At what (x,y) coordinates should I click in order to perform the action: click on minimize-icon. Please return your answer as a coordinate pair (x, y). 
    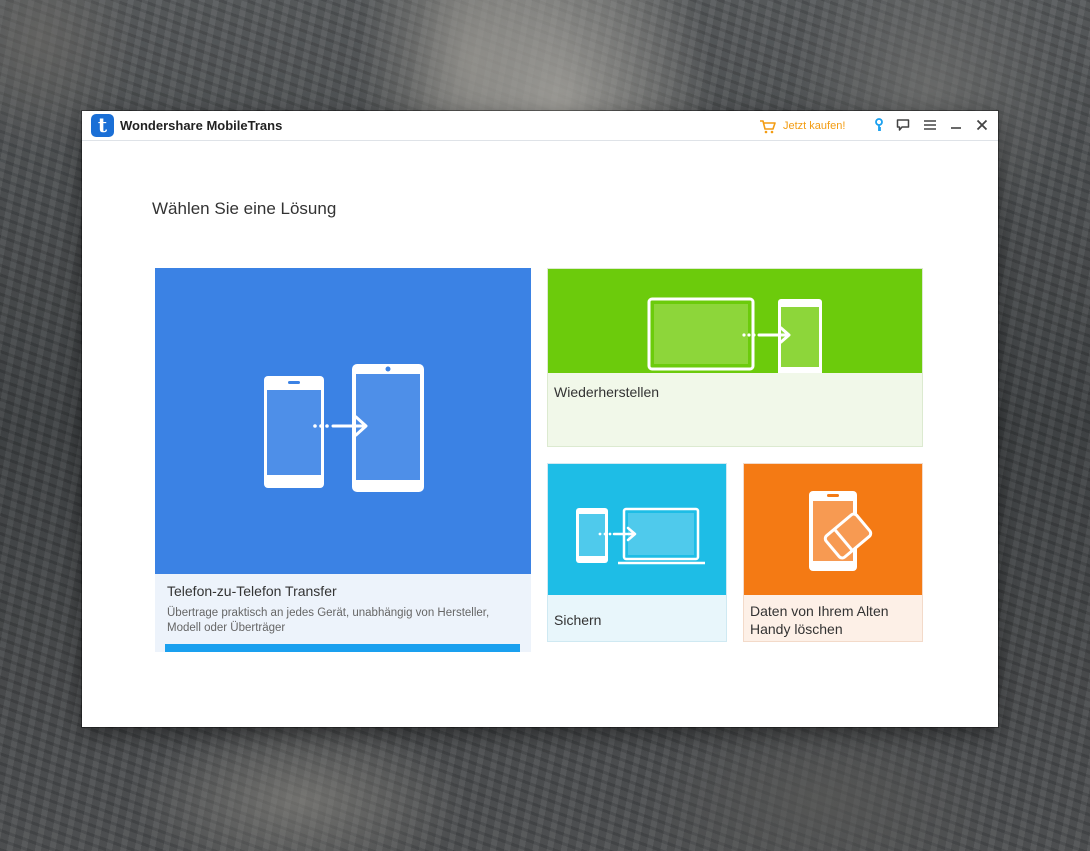
    Looking at the image, I should click on (956, 125).